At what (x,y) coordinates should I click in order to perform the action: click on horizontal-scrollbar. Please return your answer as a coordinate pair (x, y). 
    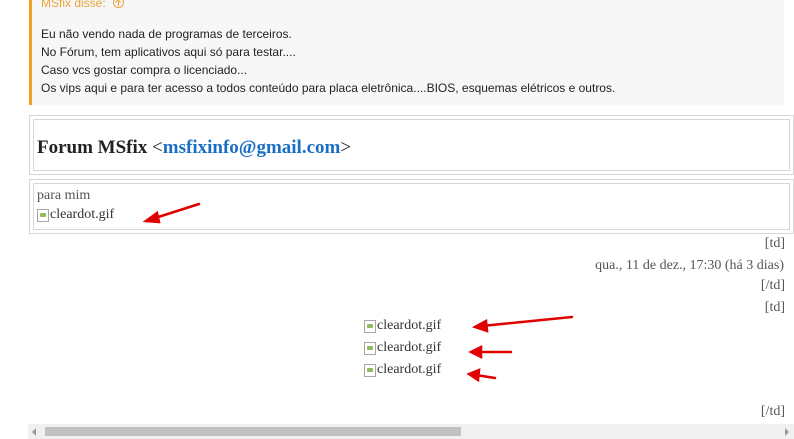
    Looking at the image, I should click on (411, 431).